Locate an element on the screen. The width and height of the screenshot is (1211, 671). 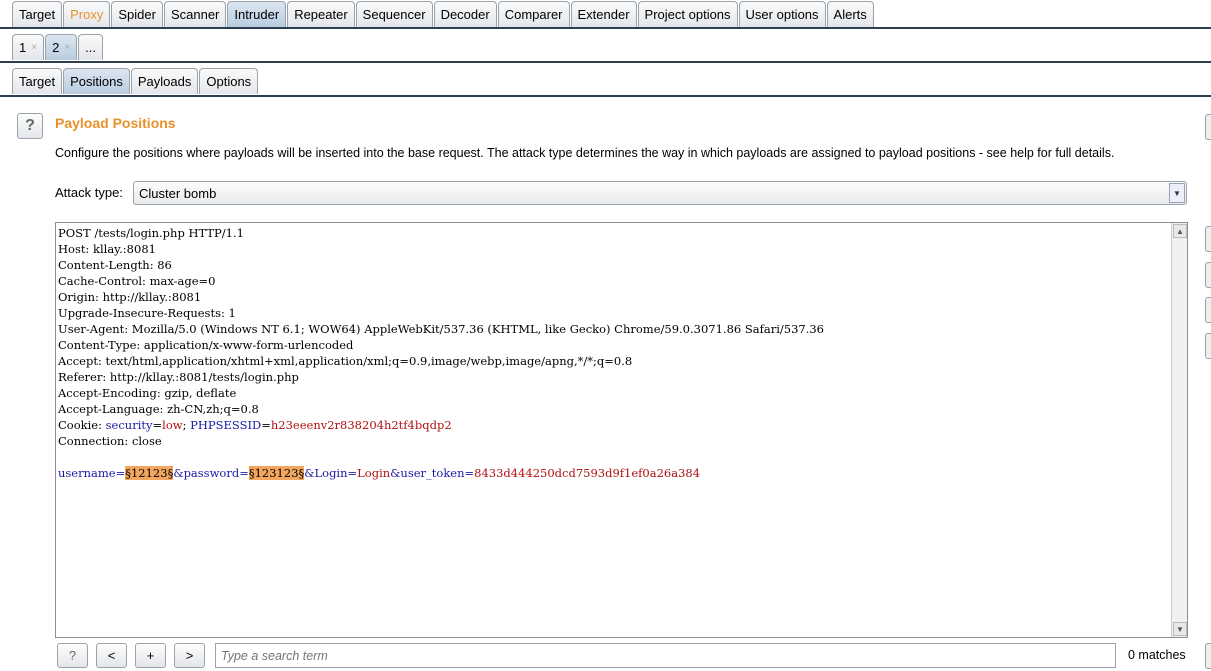
request-segment: Host: kllay.:8081 is located at coordinates (107, 249).